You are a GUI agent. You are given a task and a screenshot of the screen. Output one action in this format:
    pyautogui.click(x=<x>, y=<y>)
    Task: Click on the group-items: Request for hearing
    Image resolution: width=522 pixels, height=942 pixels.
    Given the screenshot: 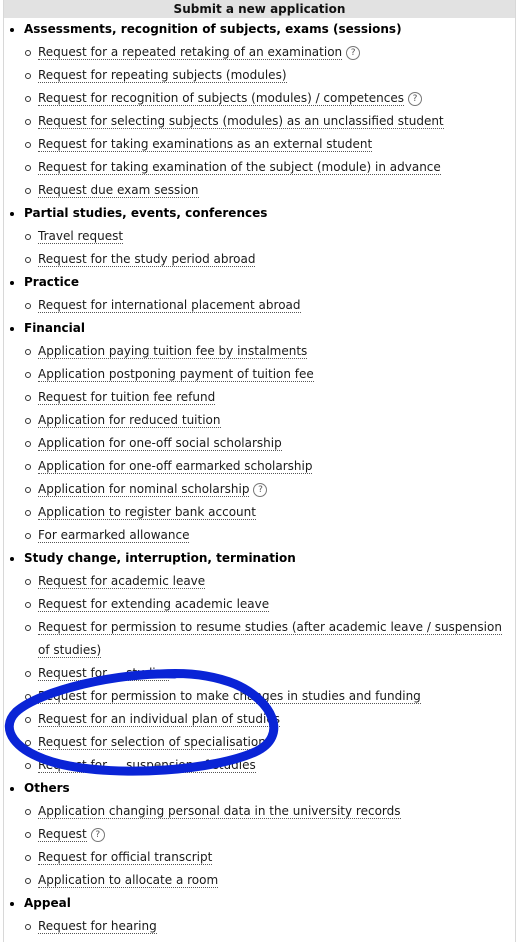 What is the action you would take?
    pyautogui.click(x=259, y=926)
    